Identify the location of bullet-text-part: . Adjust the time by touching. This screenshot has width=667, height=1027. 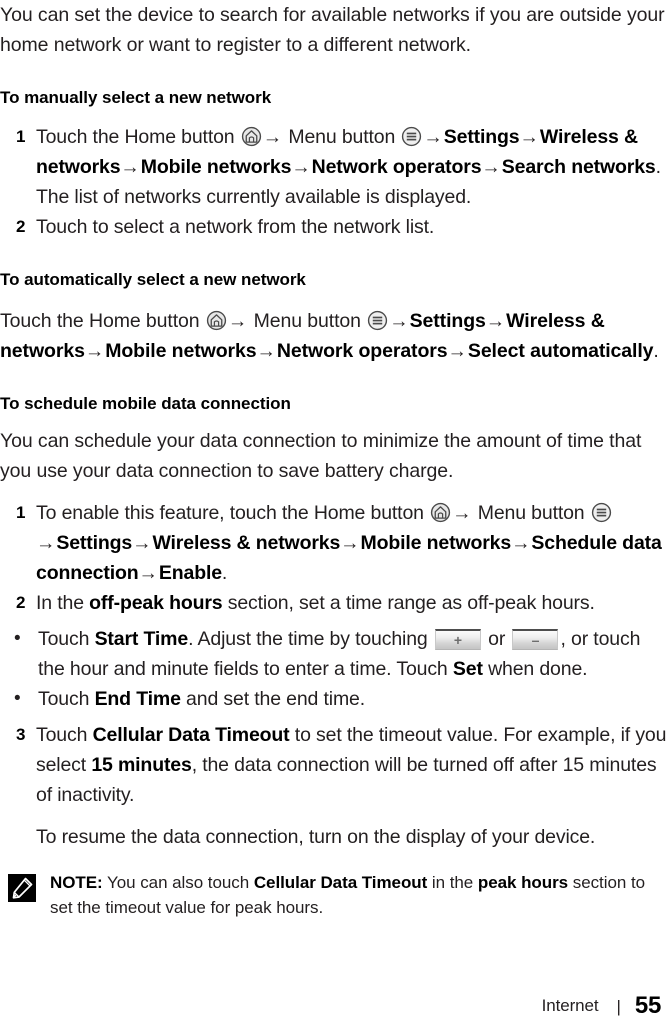
(310, 639).